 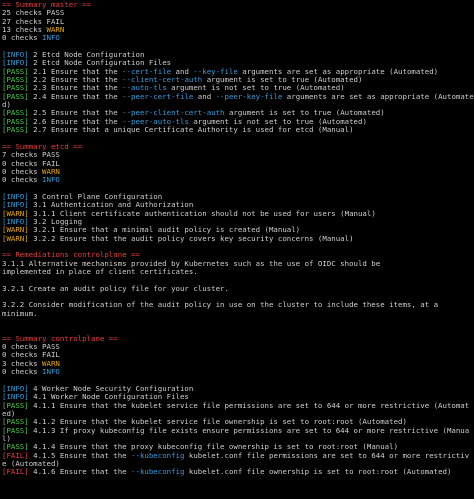 I want to click on terminal-text-info: --peer-key-file, so click(x=249, y=96).